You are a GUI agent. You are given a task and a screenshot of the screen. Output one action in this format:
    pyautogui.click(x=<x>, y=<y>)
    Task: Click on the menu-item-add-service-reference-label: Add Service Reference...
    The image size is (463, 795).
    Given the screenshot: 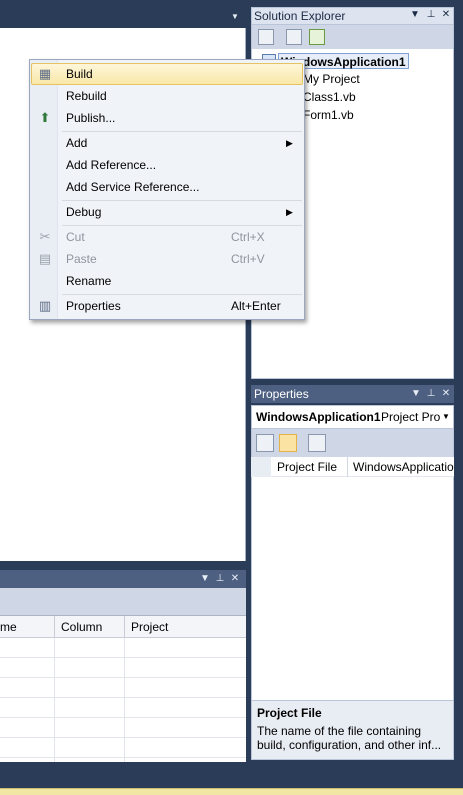 What is the action you would take?
    pyautogui.click(x=133, y=187)
    